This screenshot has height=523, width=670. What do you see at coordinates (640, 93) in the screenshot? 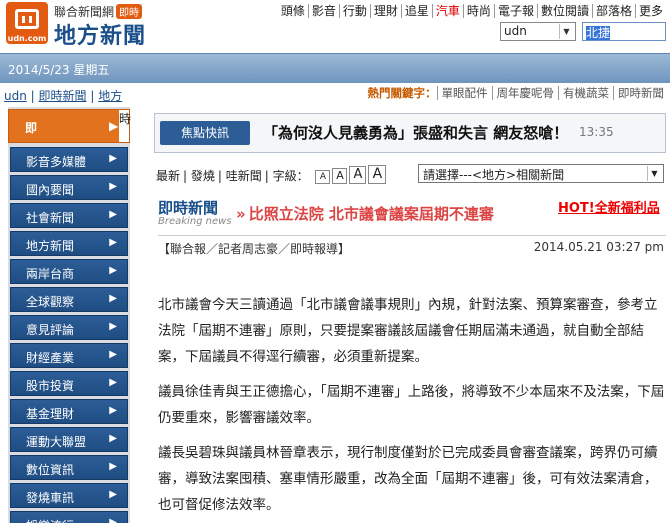
I see `hot-keyword: 即時新聞` at bounding box center [640, 93].